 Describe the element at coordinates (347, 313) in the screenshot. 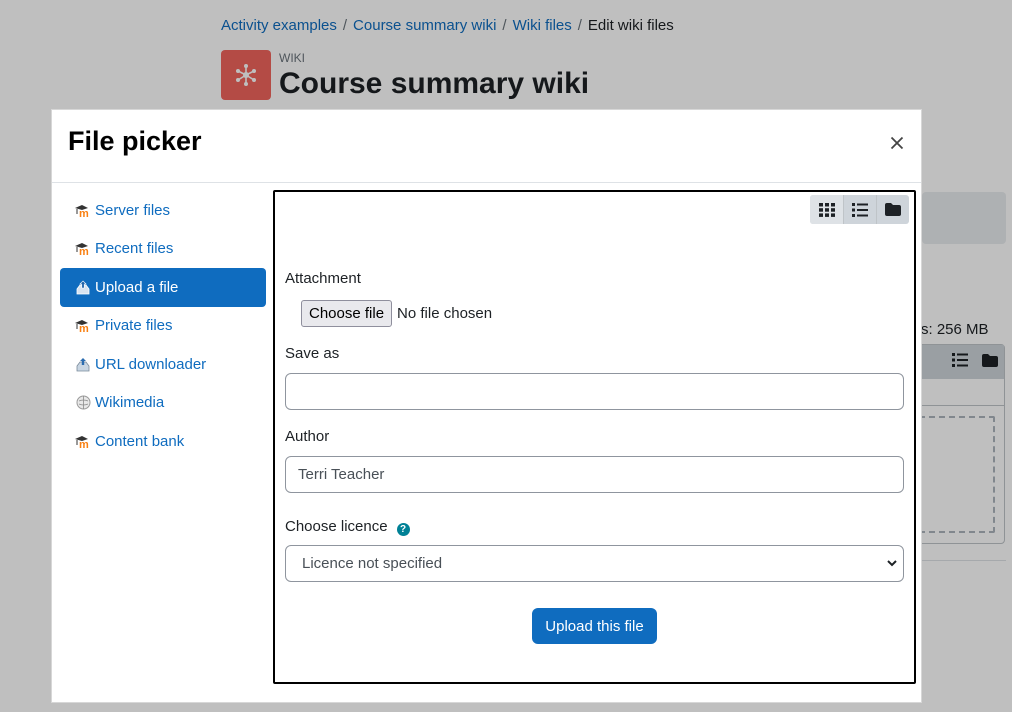

I see `choose-file-button: Choose file` at that location.